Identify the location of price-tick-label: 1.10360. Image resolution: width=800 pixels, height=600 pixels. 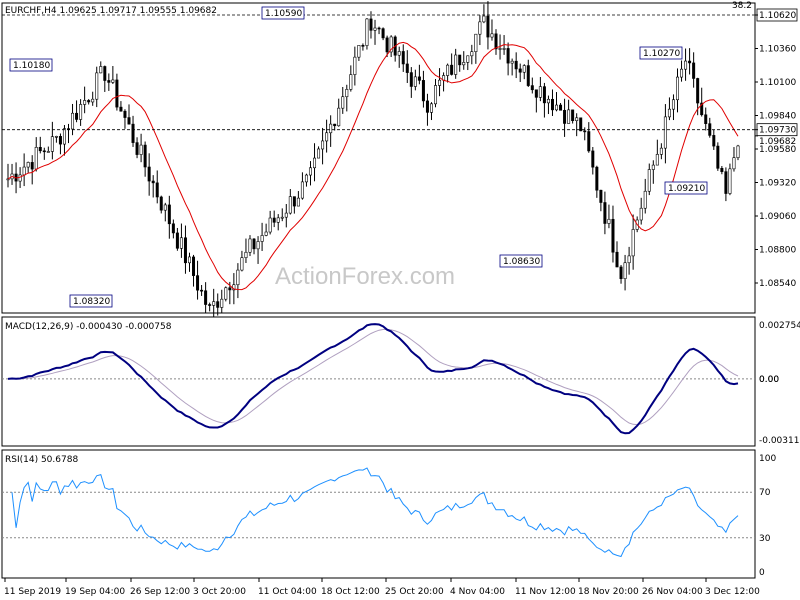
(777, 50).